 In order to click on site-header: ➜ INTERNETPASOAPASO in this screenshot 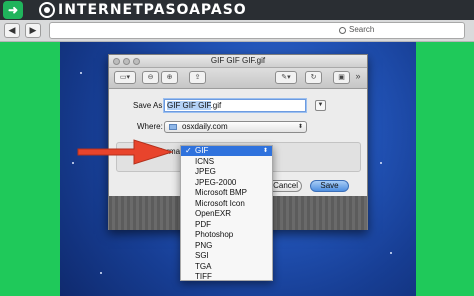, I will do `click(237, 10)`.